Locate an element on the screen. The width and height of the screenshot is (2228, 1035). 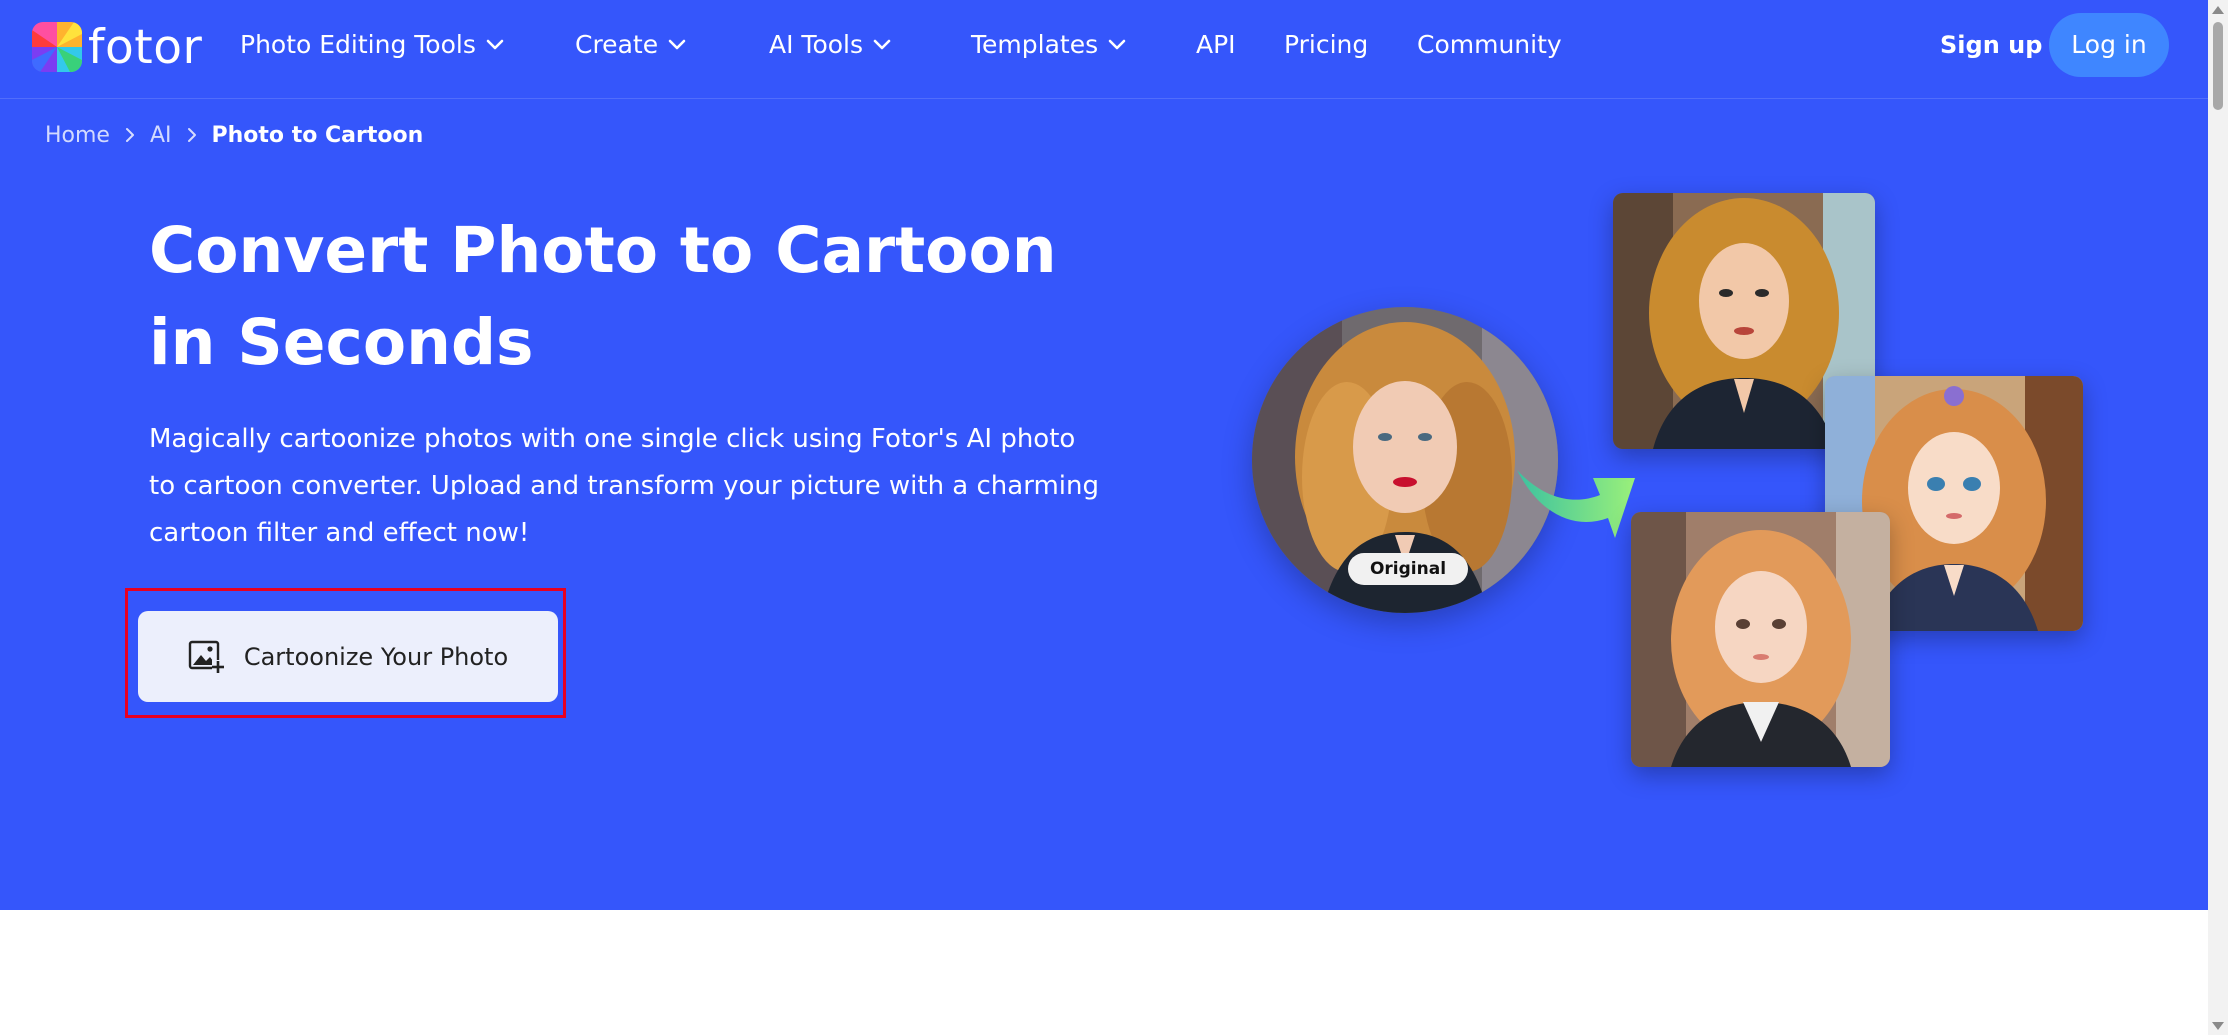
nav-api: API is located at coordinates (1216, 45).